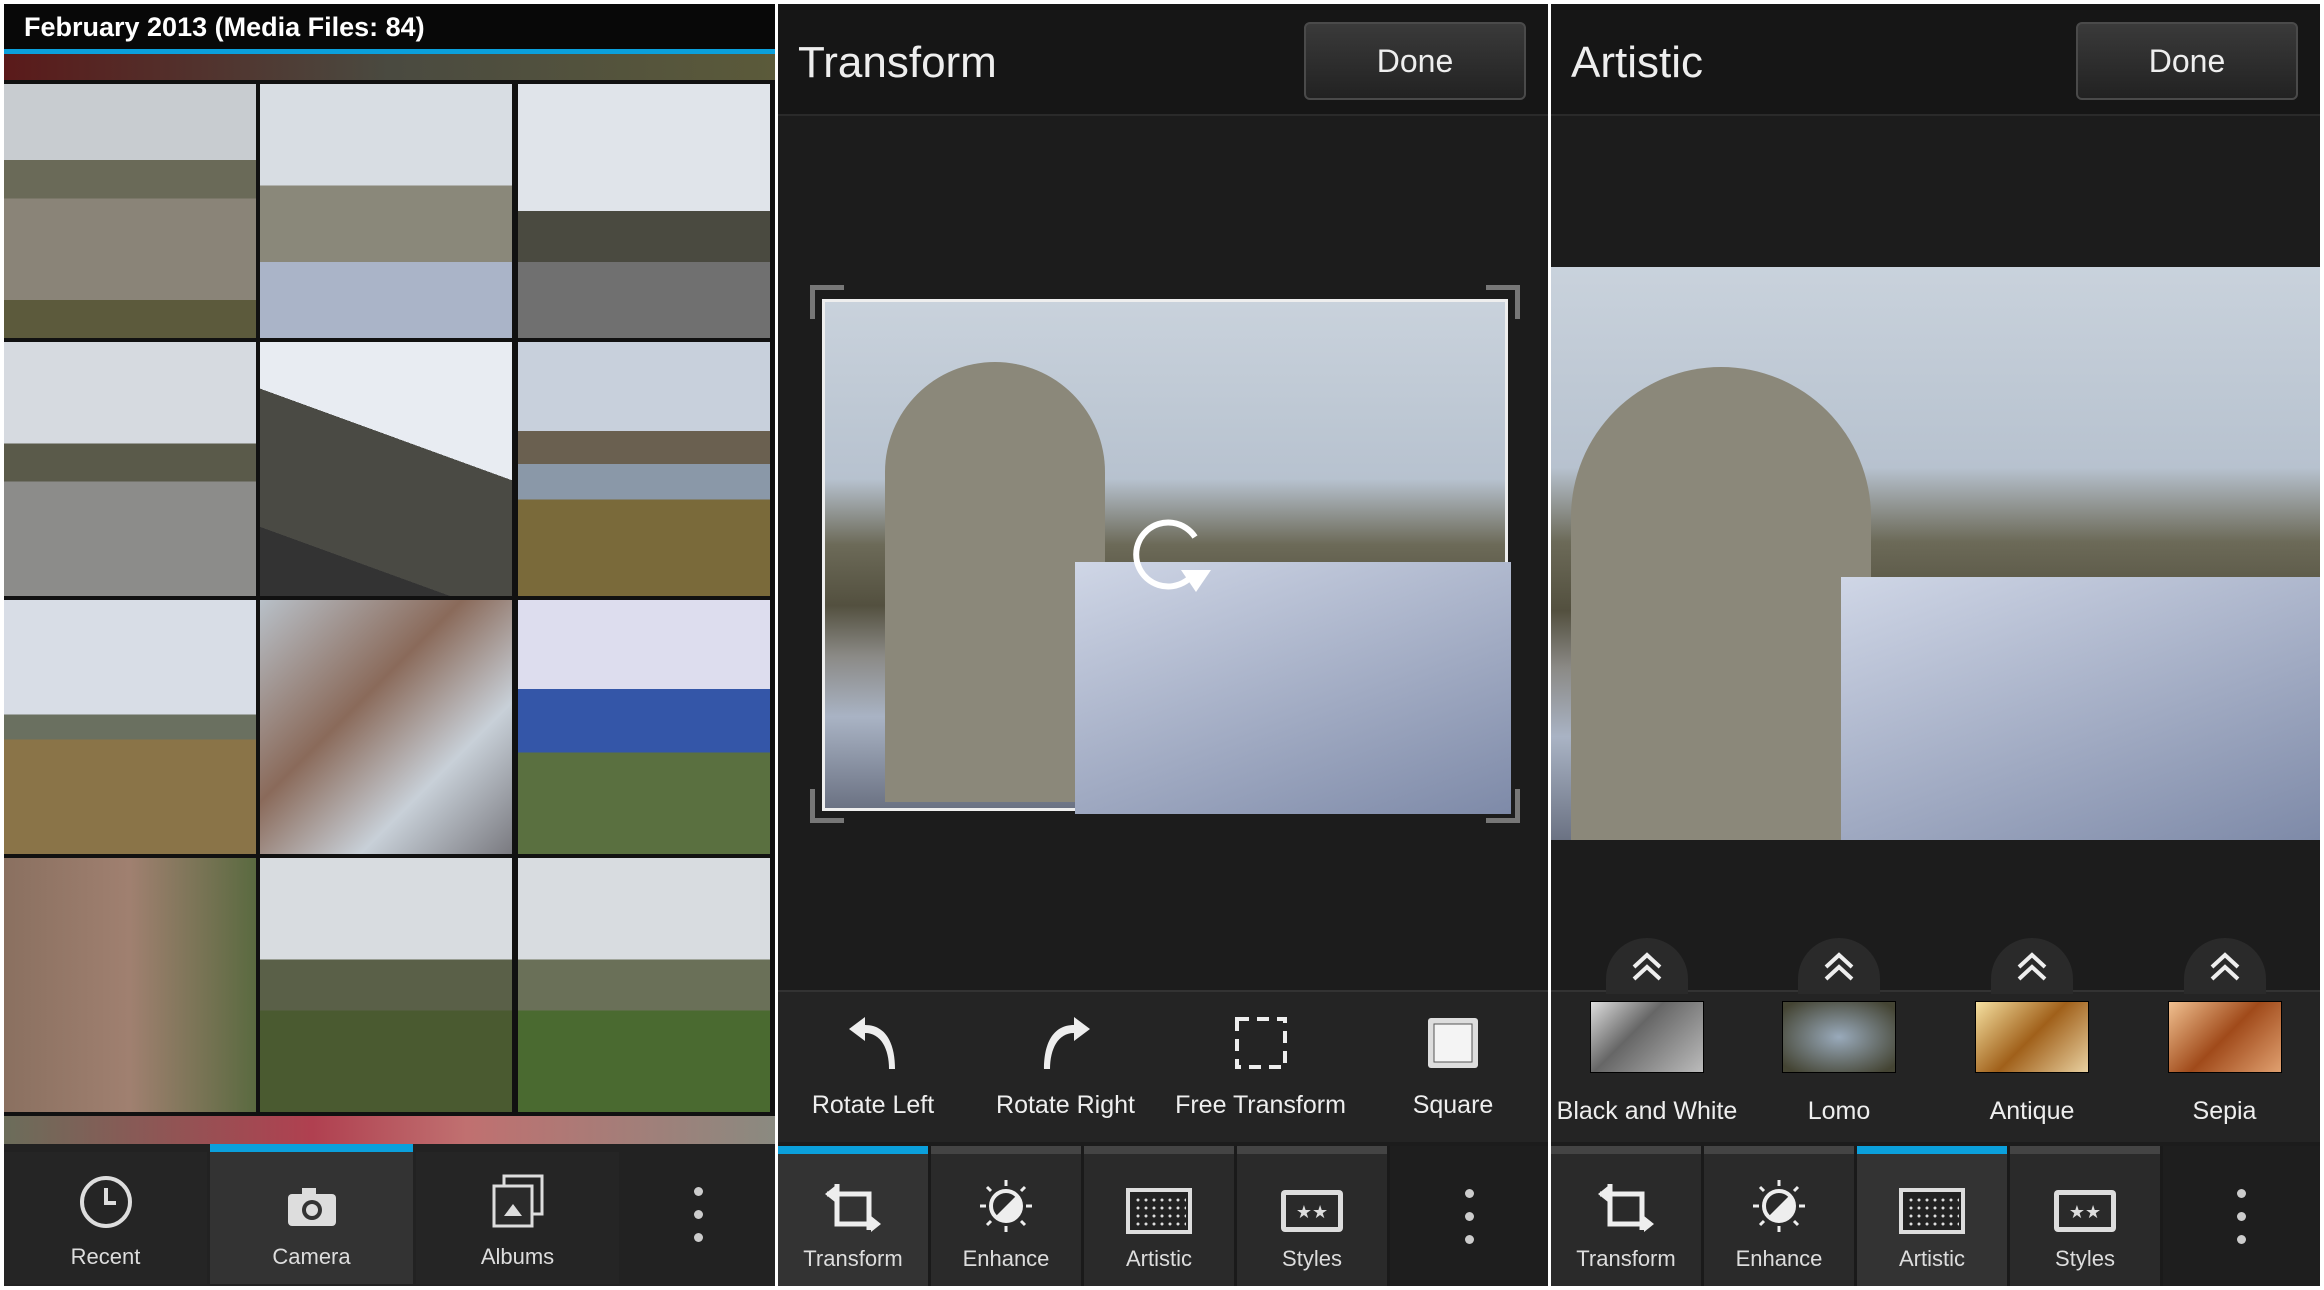  I want to click on filter-label: Antique, so click(2032, 1111).